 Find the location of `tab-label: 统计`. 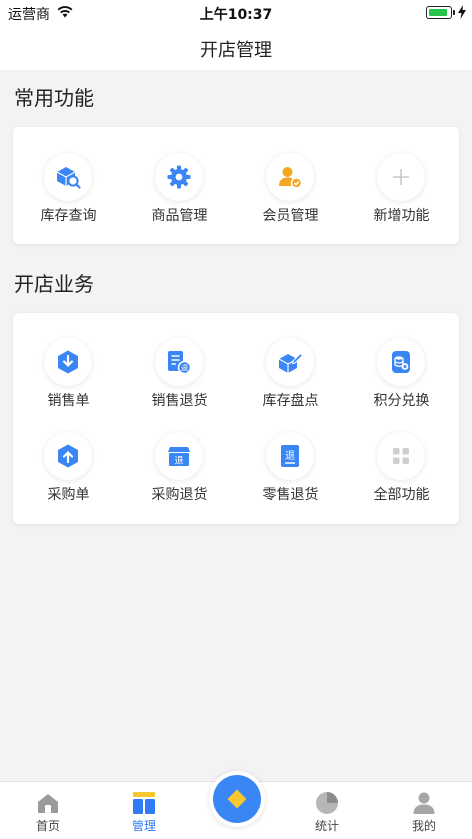

tab-label: 统计 is located at coordinates (326, 826).